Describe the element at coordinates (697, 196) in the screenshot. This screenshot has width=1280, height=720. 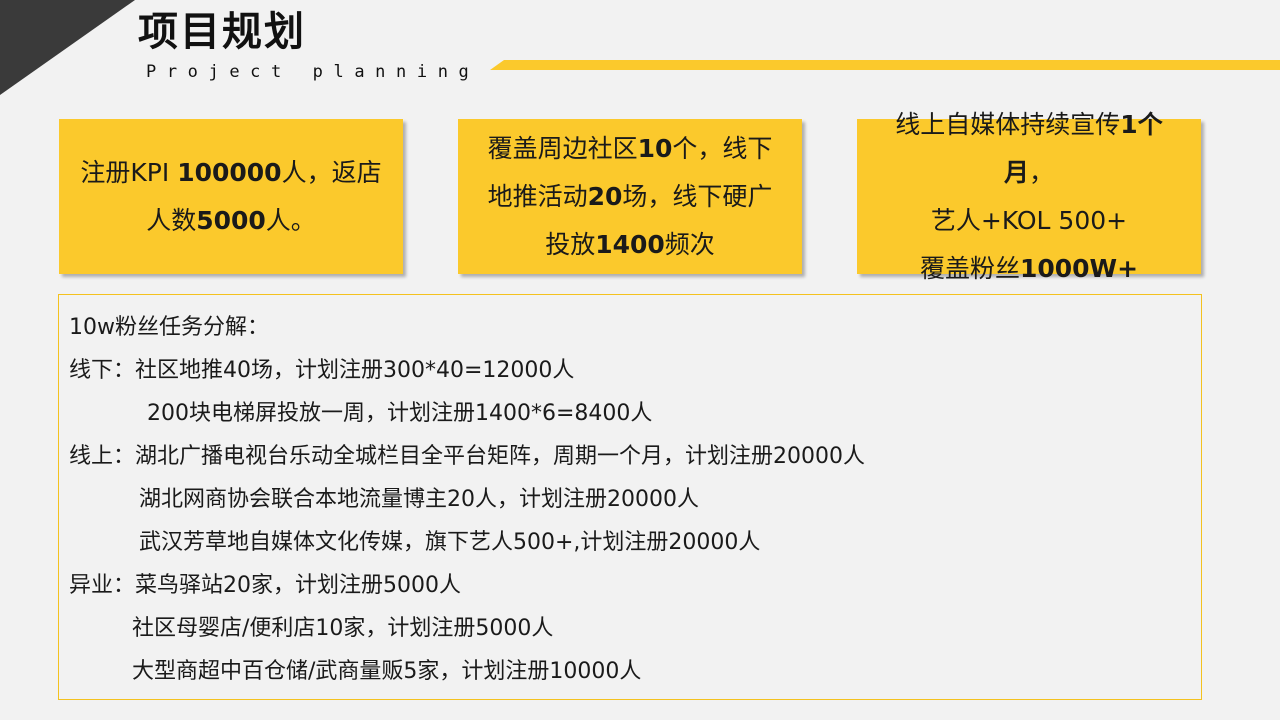
I see `card-text-segment: 场，线下硬广` at that location.